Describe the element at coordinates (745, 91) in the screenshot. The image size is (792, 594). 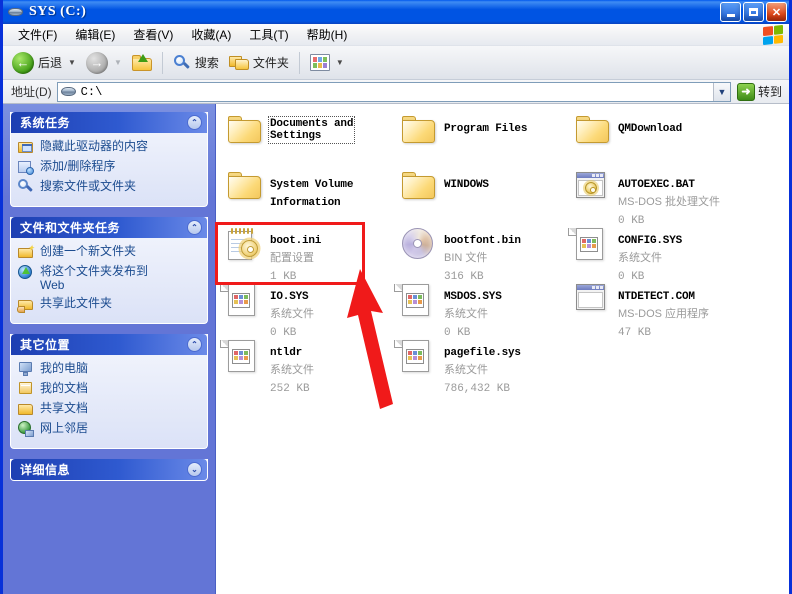
I see `go-arrow-icon: ➜` at that location.